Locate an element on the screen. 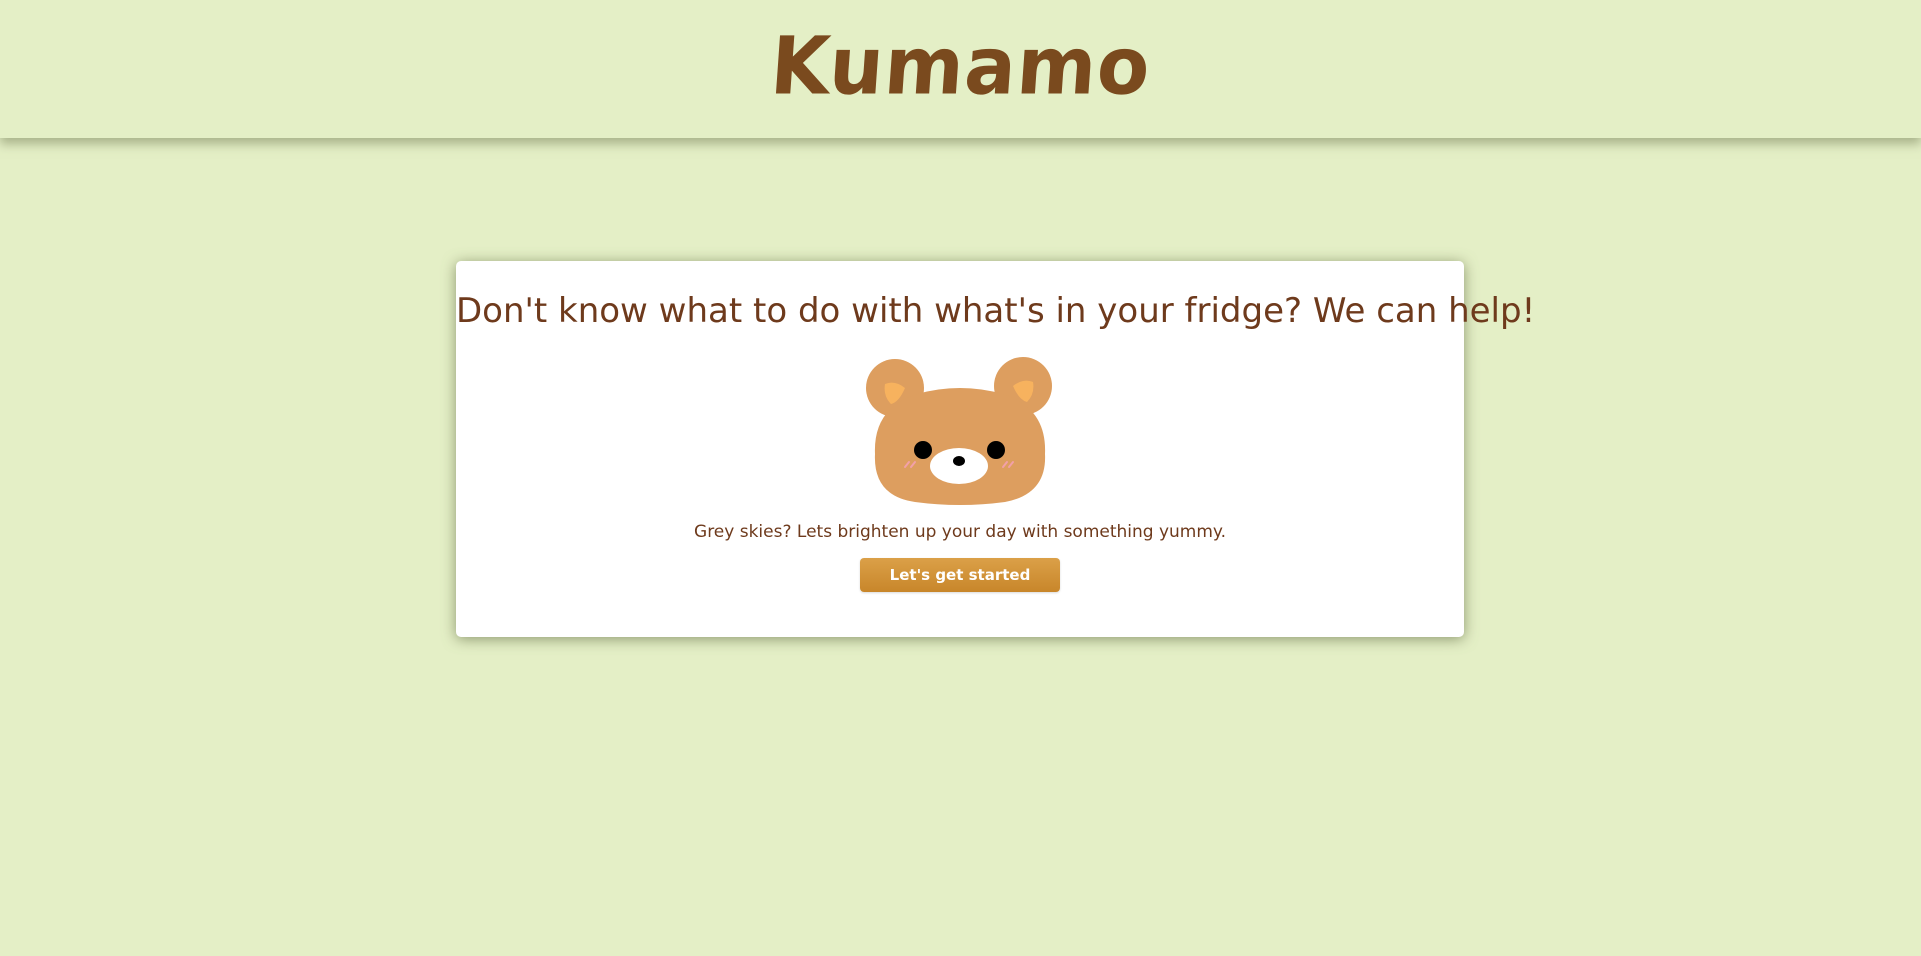 The width and height of the screenshot is (1921, 956). bear-face-icon is located at coordinates (959, 430).